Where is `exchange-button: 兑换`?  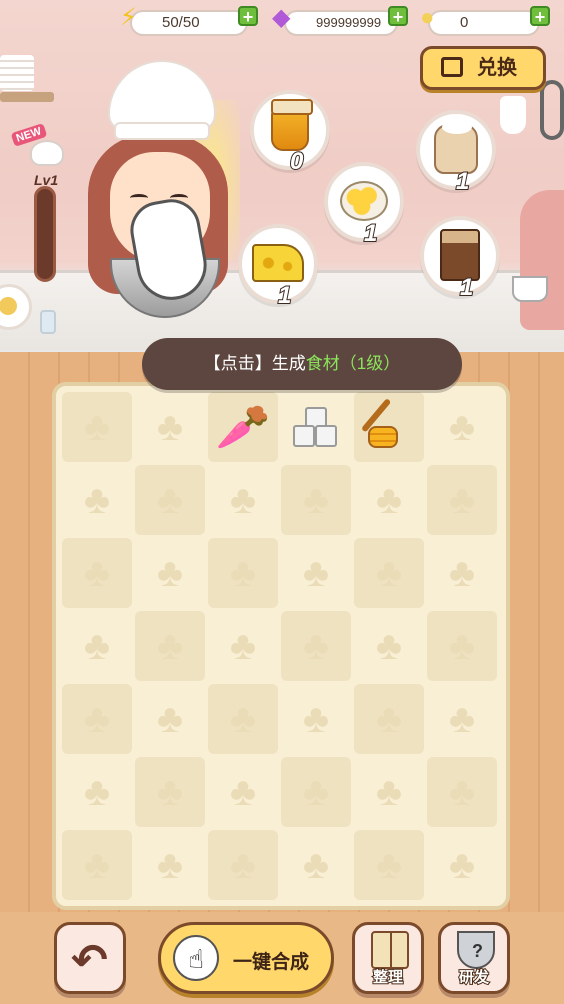
exchange-button: 兑换 is located at coordinates (483, 68).